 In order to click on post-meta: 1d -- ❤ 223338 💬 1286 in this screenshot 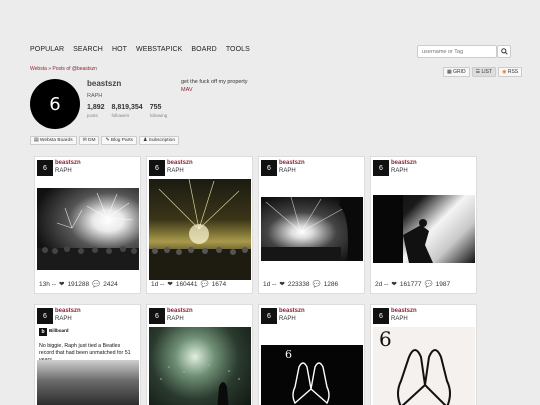, I will do `click(300, 284)`.